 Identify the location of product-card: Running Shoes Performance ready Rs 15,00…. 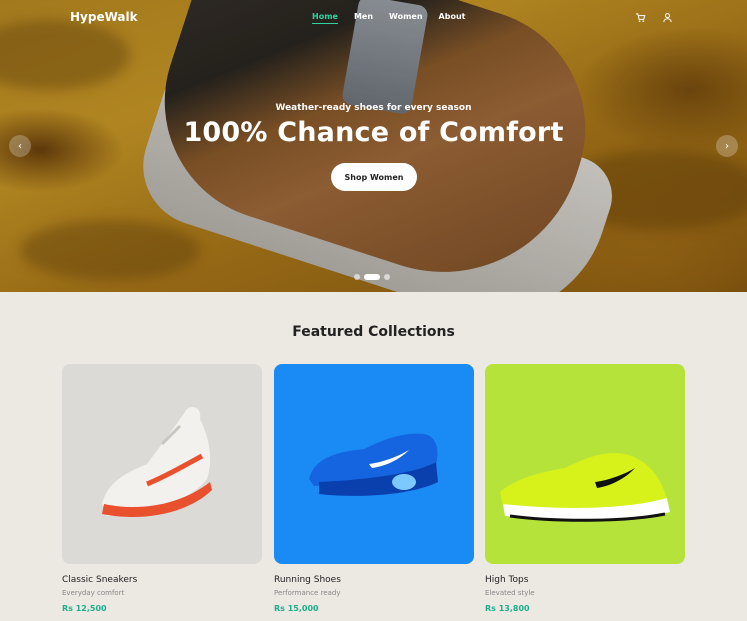
(374, 488).